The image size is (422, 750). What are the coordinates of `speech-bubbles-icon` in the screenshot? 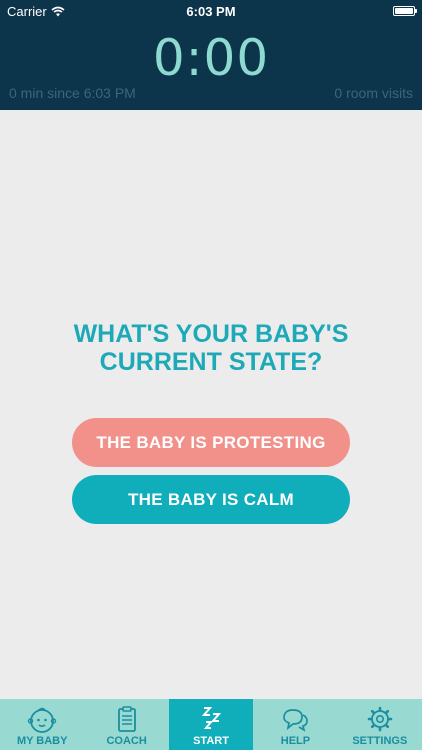 It's located at (296, 720).